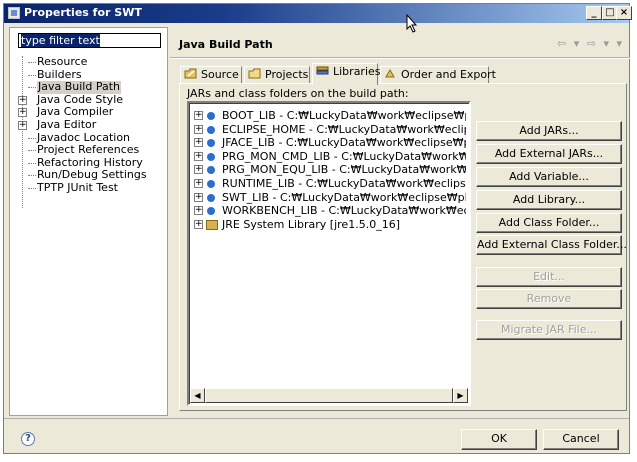  What do you see at coordinates (581, 439) in the screenshot?
I see `cancel-button: Cancel` at bounding box center [581, 439].